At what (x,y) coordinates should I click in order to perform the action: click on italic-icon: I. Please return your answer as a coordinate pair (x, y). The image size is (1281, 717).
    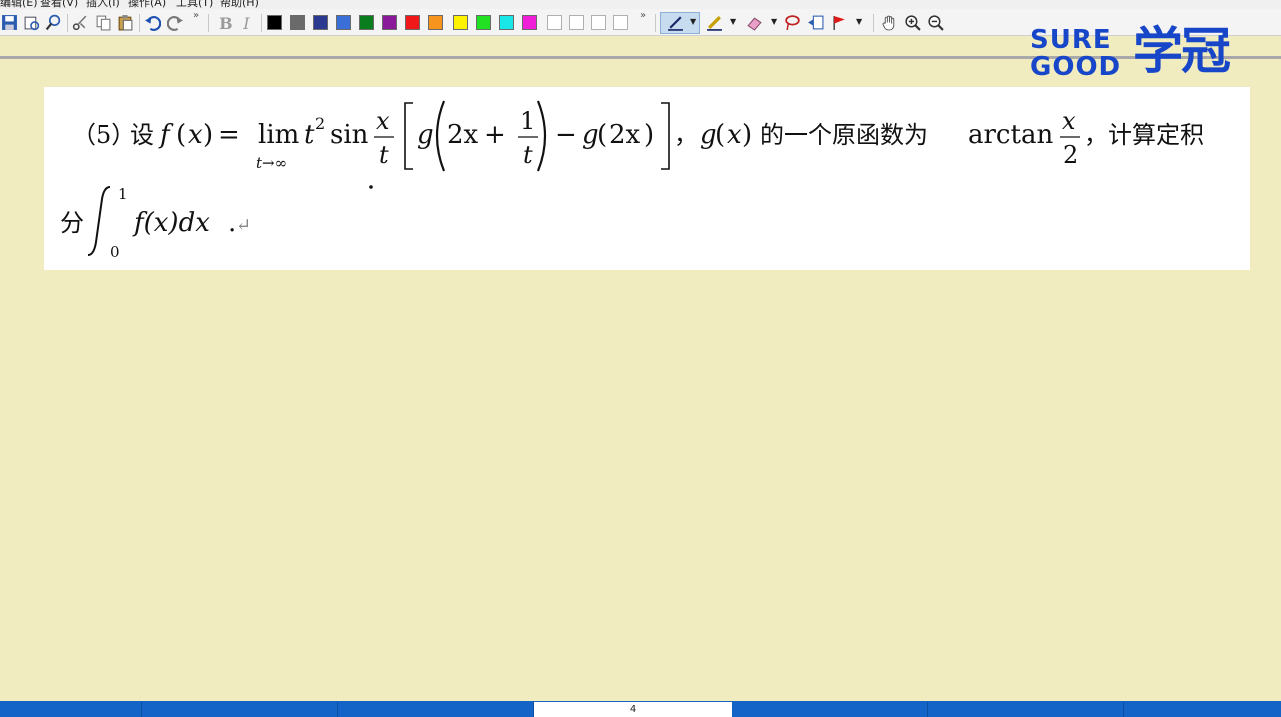
    Looking at the image, I should click on (247, 22).